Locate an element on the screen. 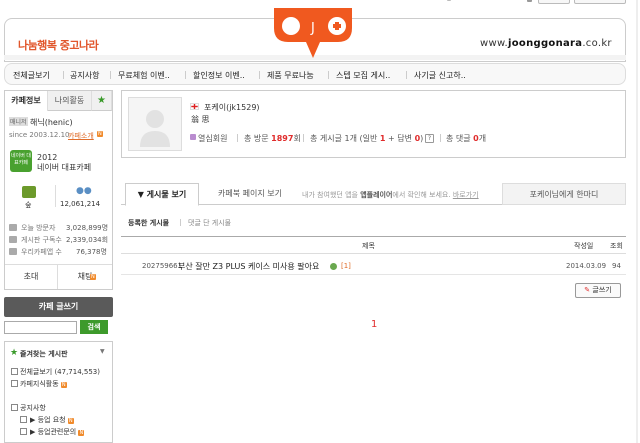  post-date: 2014.03.09 is located at coordinates (586, 266).